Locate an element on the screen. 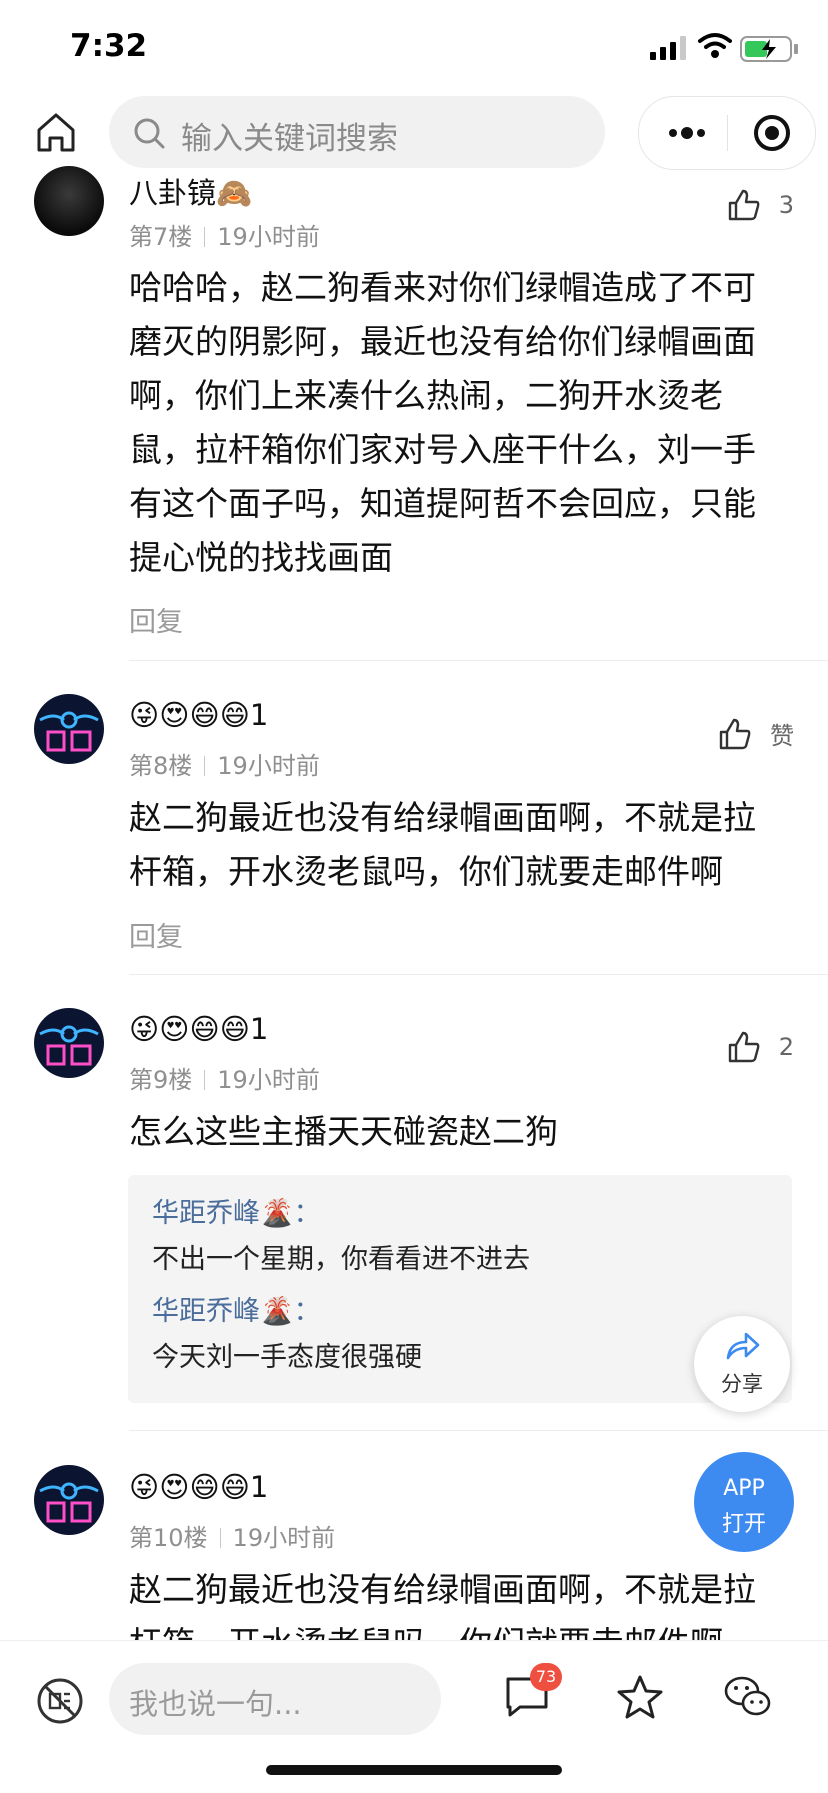  status-time: 7:32 is located at coordinates (109, 46).